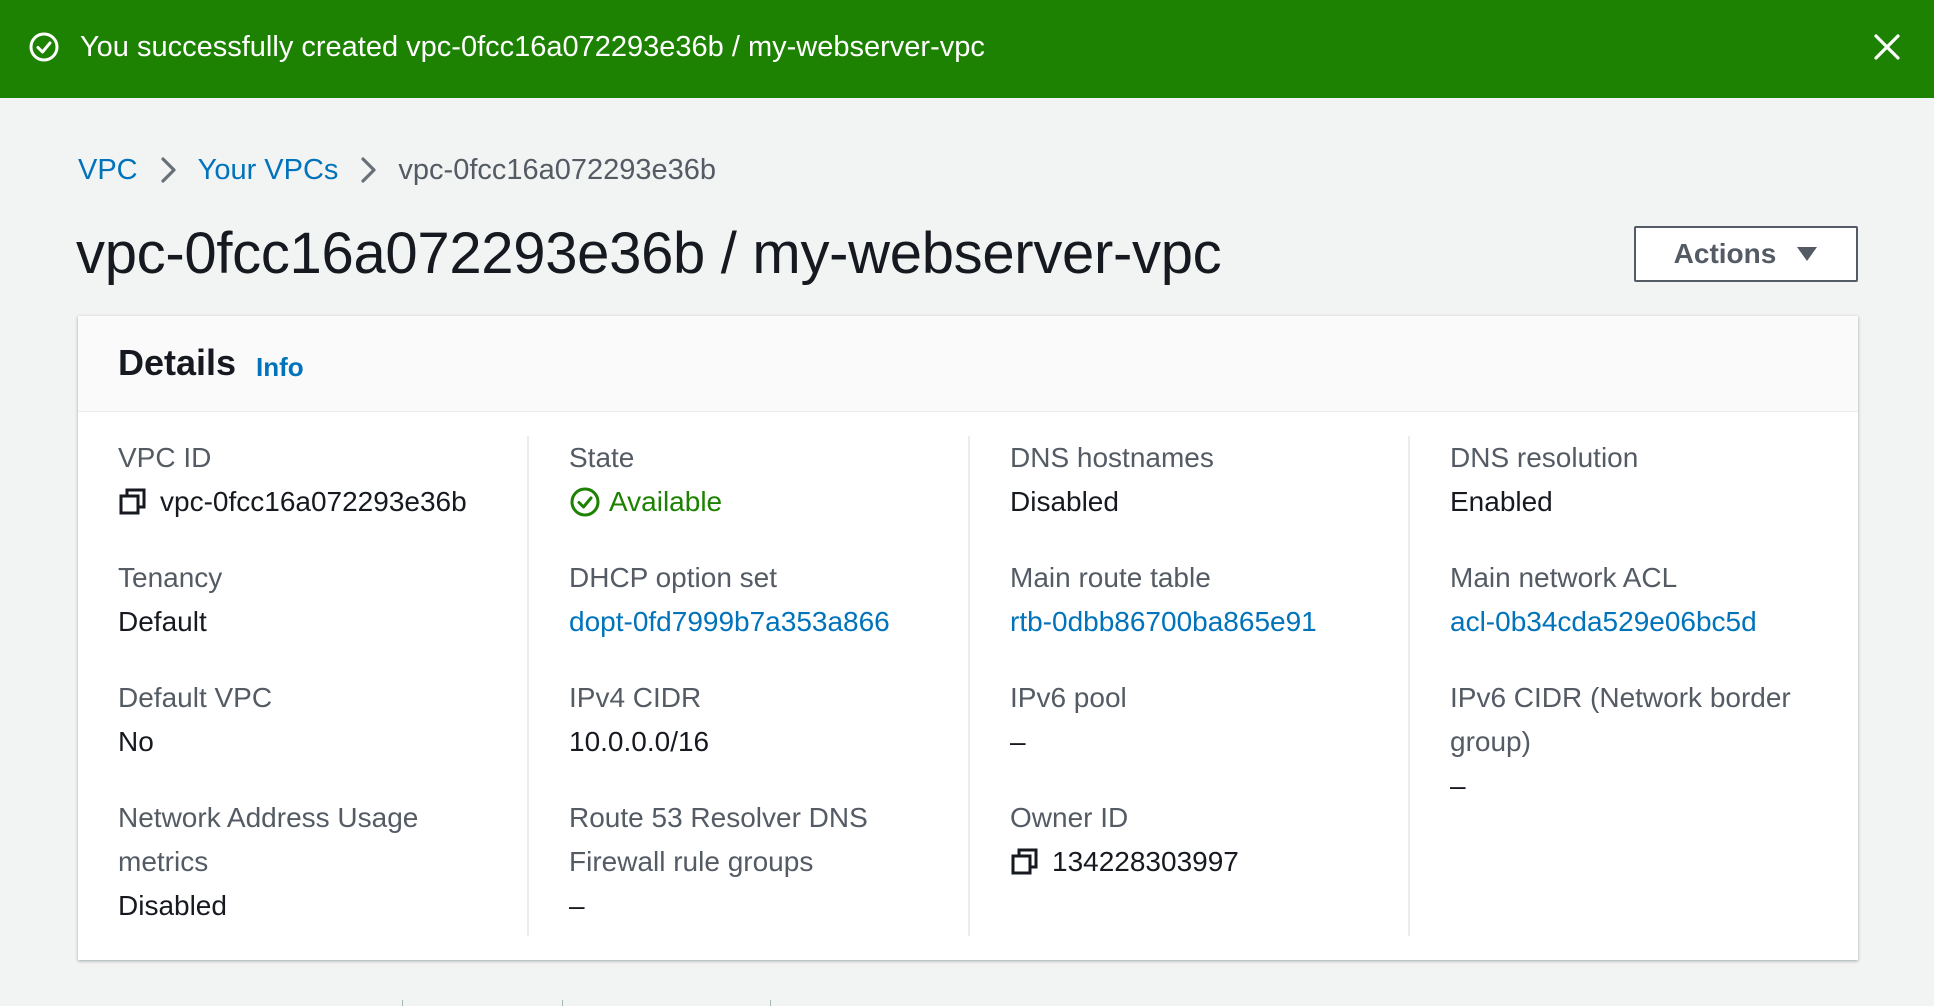 Image resolution: width=1934 pixels, height=1006 pixels. What do you see at coordinates (1068, 697) in the screenshot?
I see `field-label: IPv6 pool` at bounding box center [1068, 697].